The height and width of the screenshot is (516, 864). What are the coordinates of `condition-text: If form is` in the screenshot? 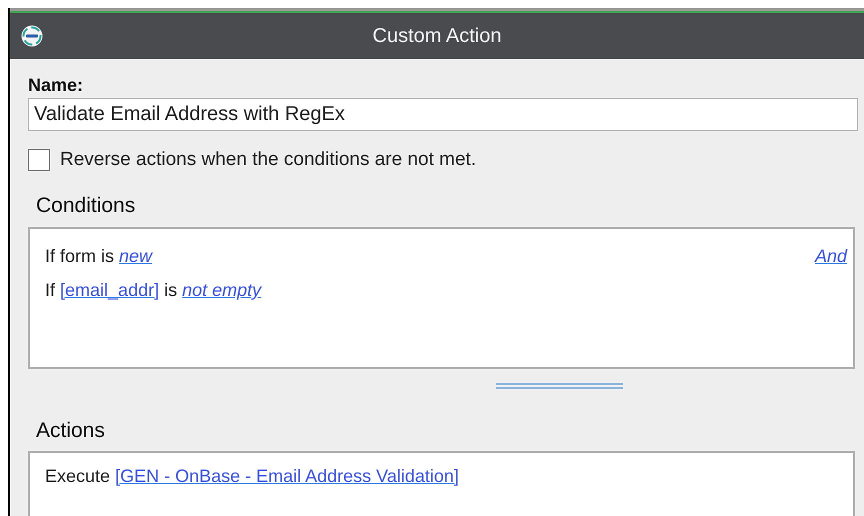 It's located at (79, 256).